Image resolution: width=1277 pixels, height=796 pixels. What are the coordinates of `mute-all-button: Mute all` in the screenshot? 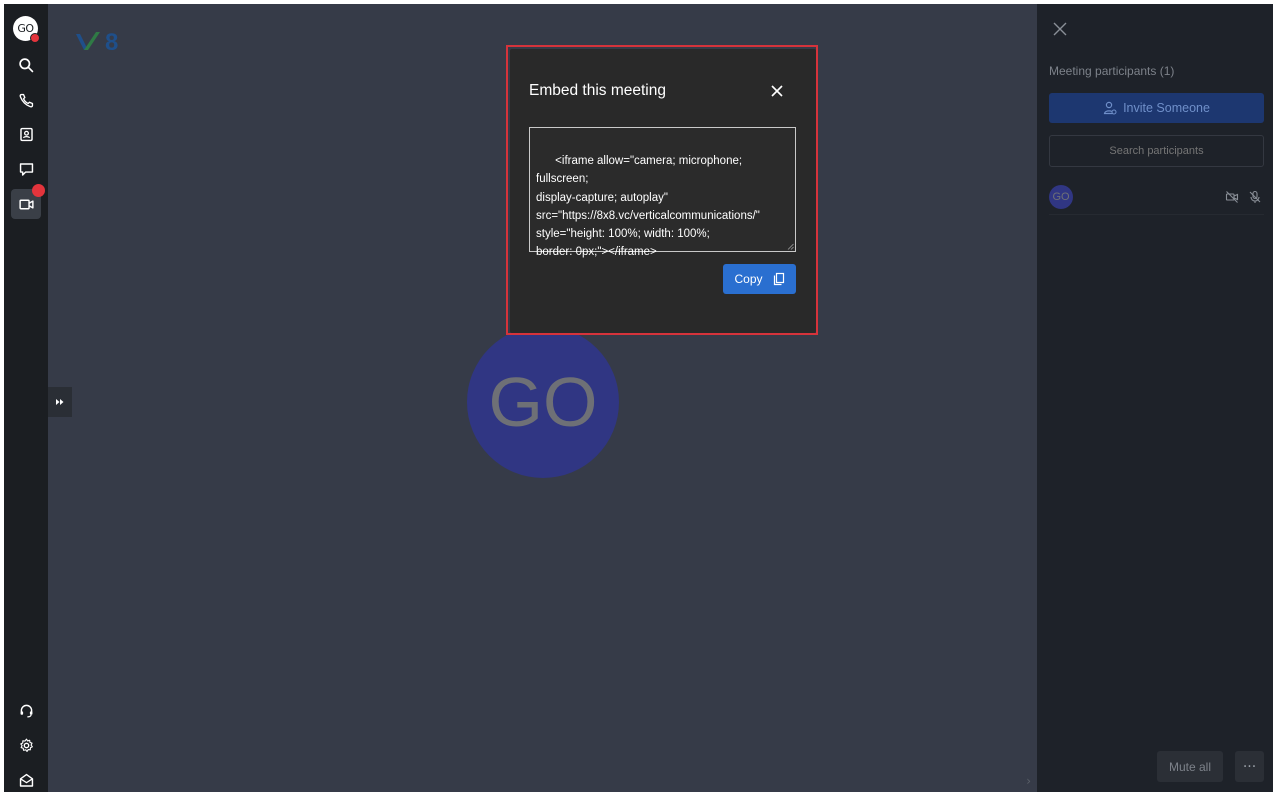 It's located at (1190, 766).